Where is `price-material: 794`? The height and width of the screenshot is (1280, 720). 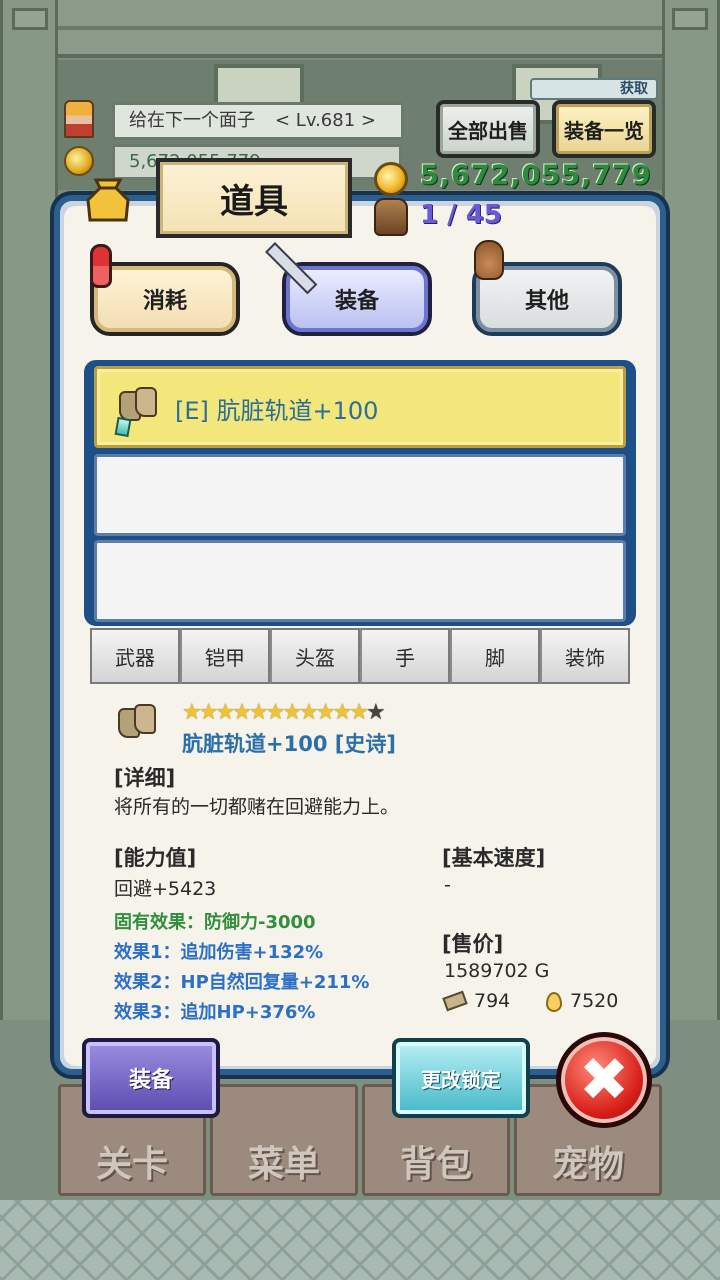 price-material: 794 is located at coordinates (492, 1001).